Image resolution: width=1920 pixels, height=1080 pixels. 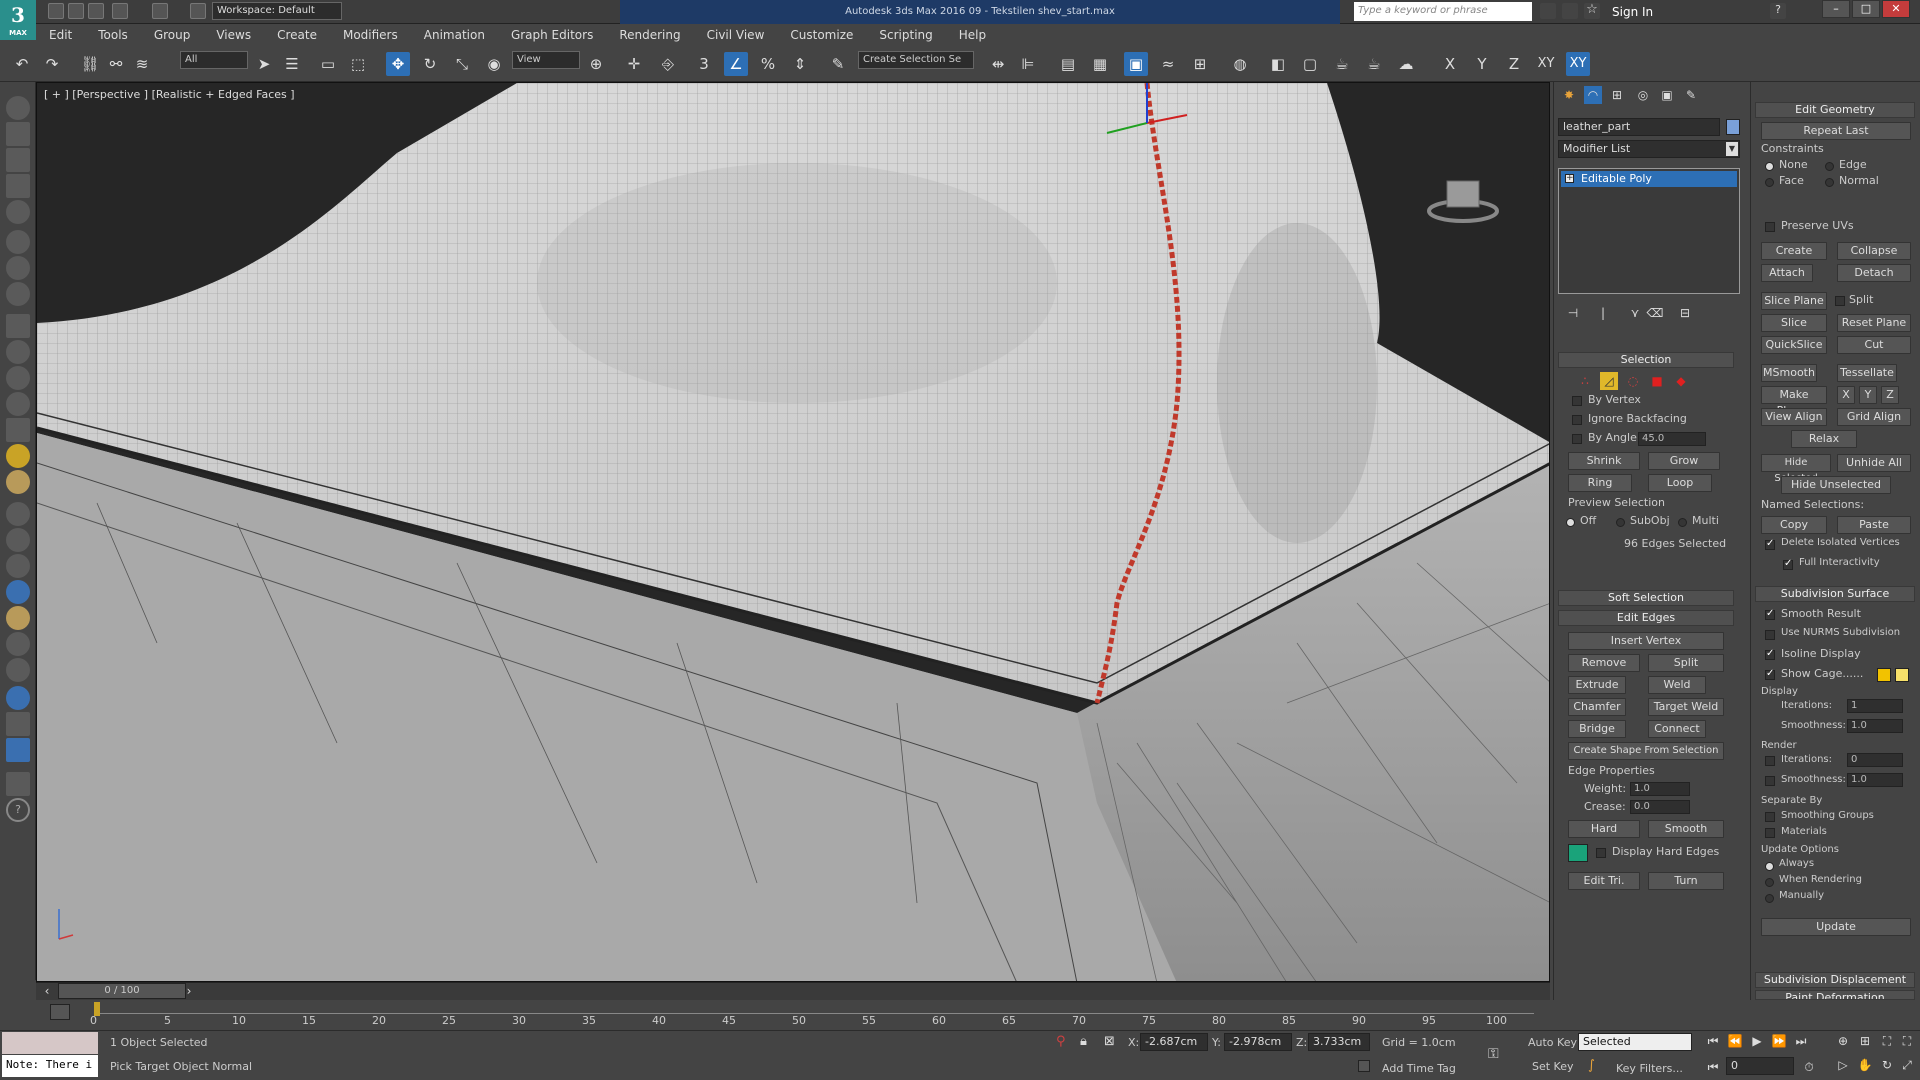 I want to click on split-checkbox, so click(x=1840, y=301).